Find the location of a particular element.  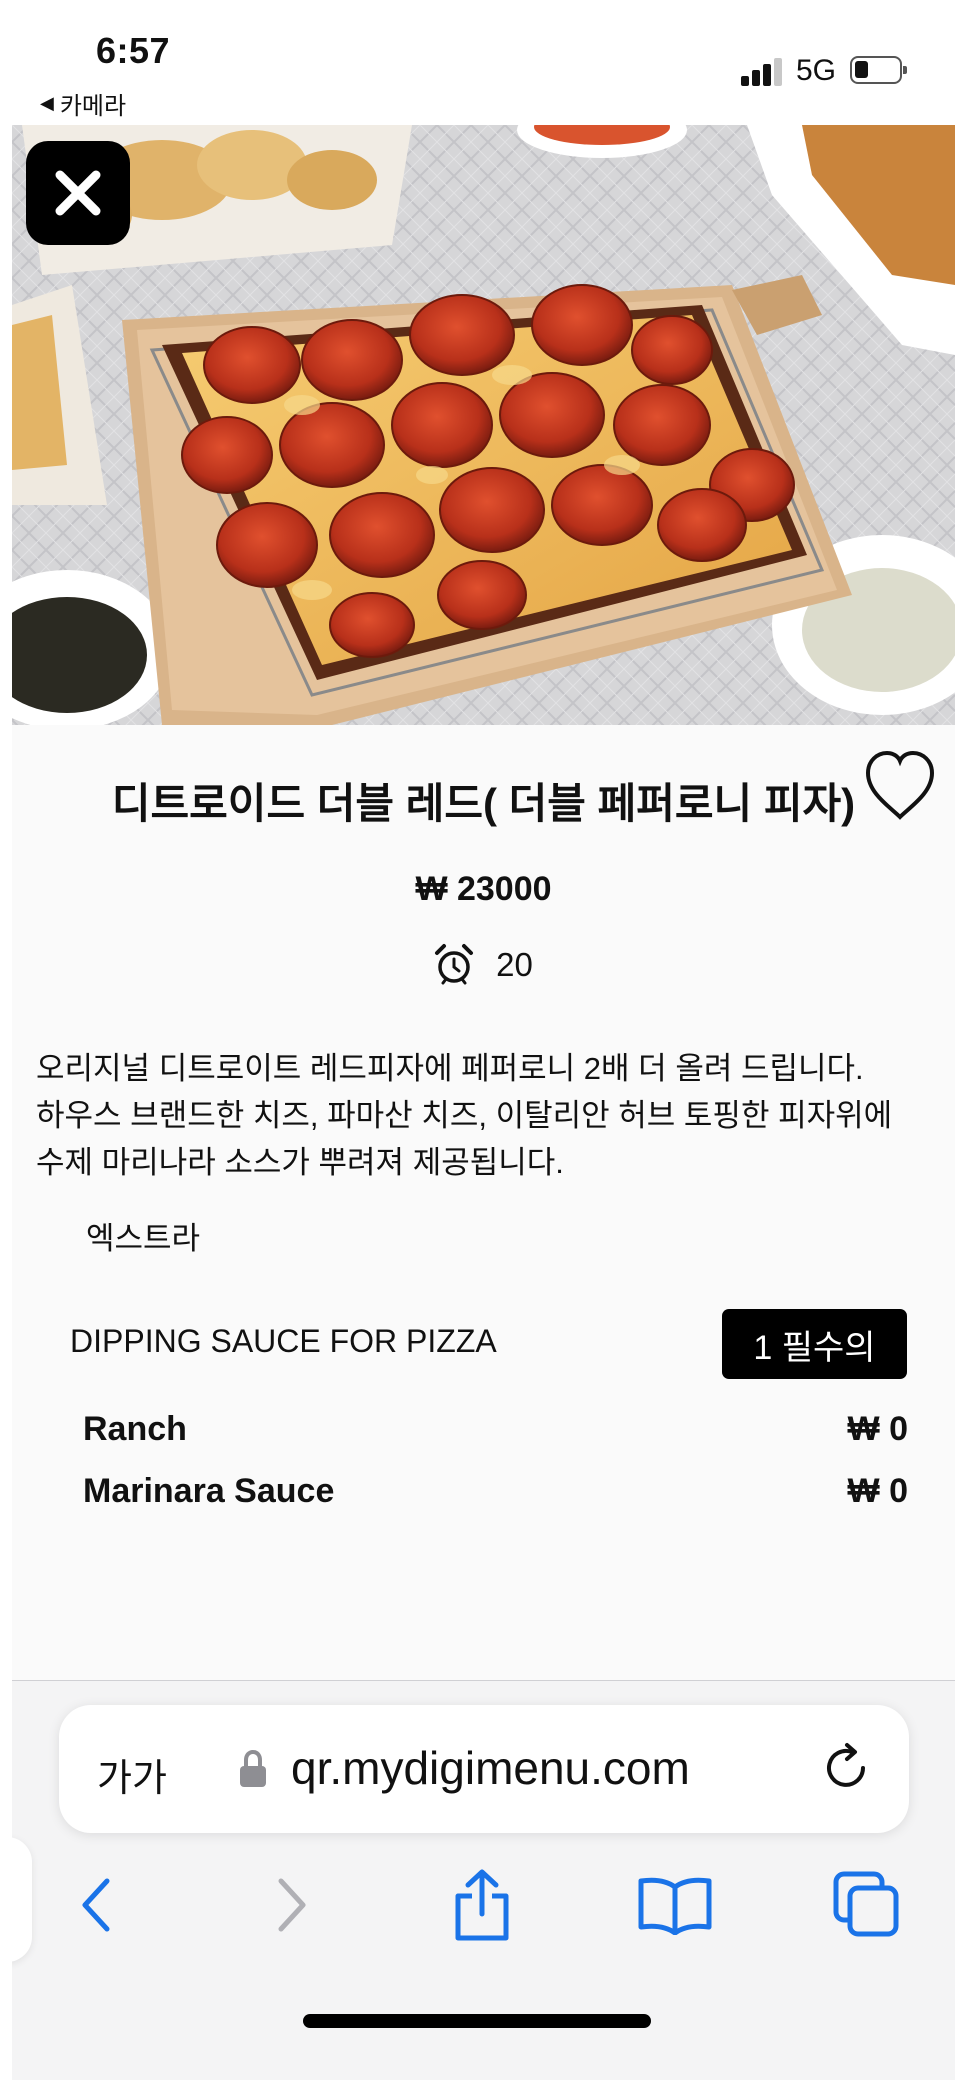

back-button is located at coordinates (98, 1905).